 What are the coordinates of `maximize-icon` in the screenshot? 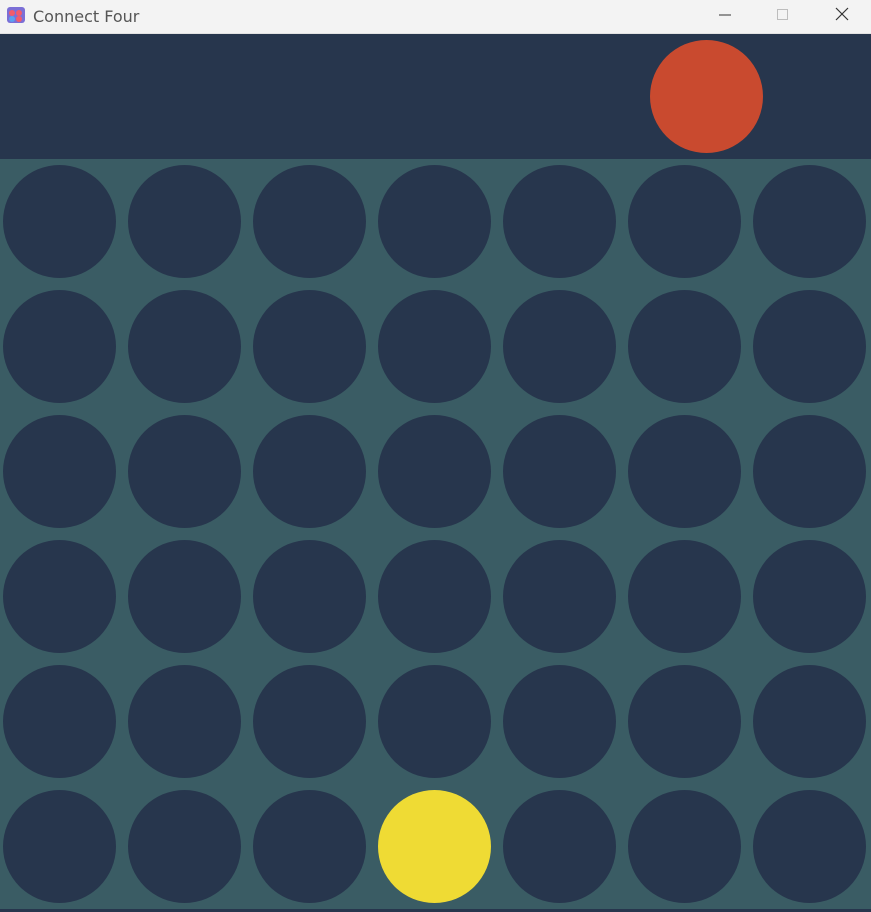 It's located at (783, 17).